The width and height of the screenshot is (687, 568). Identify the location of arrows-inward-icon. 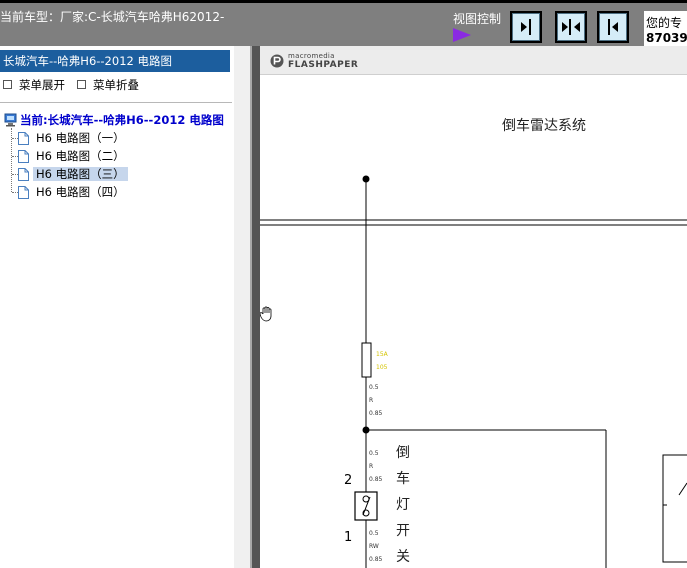
(571, 27).